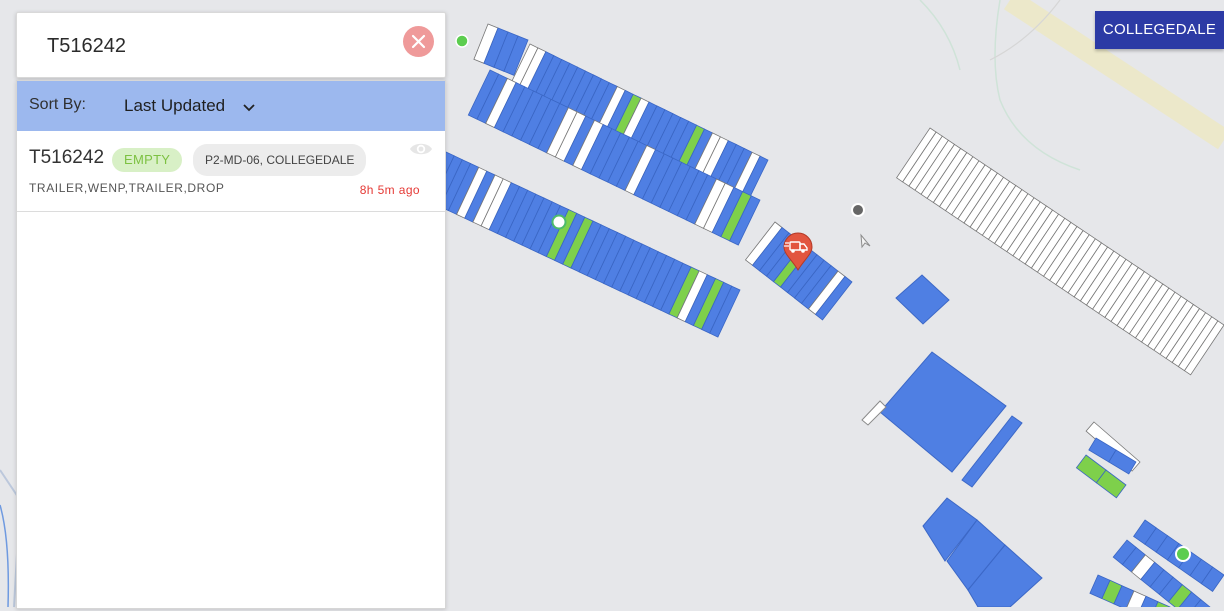  I want to click on status-badge: EMPTY, so click(147, 160).